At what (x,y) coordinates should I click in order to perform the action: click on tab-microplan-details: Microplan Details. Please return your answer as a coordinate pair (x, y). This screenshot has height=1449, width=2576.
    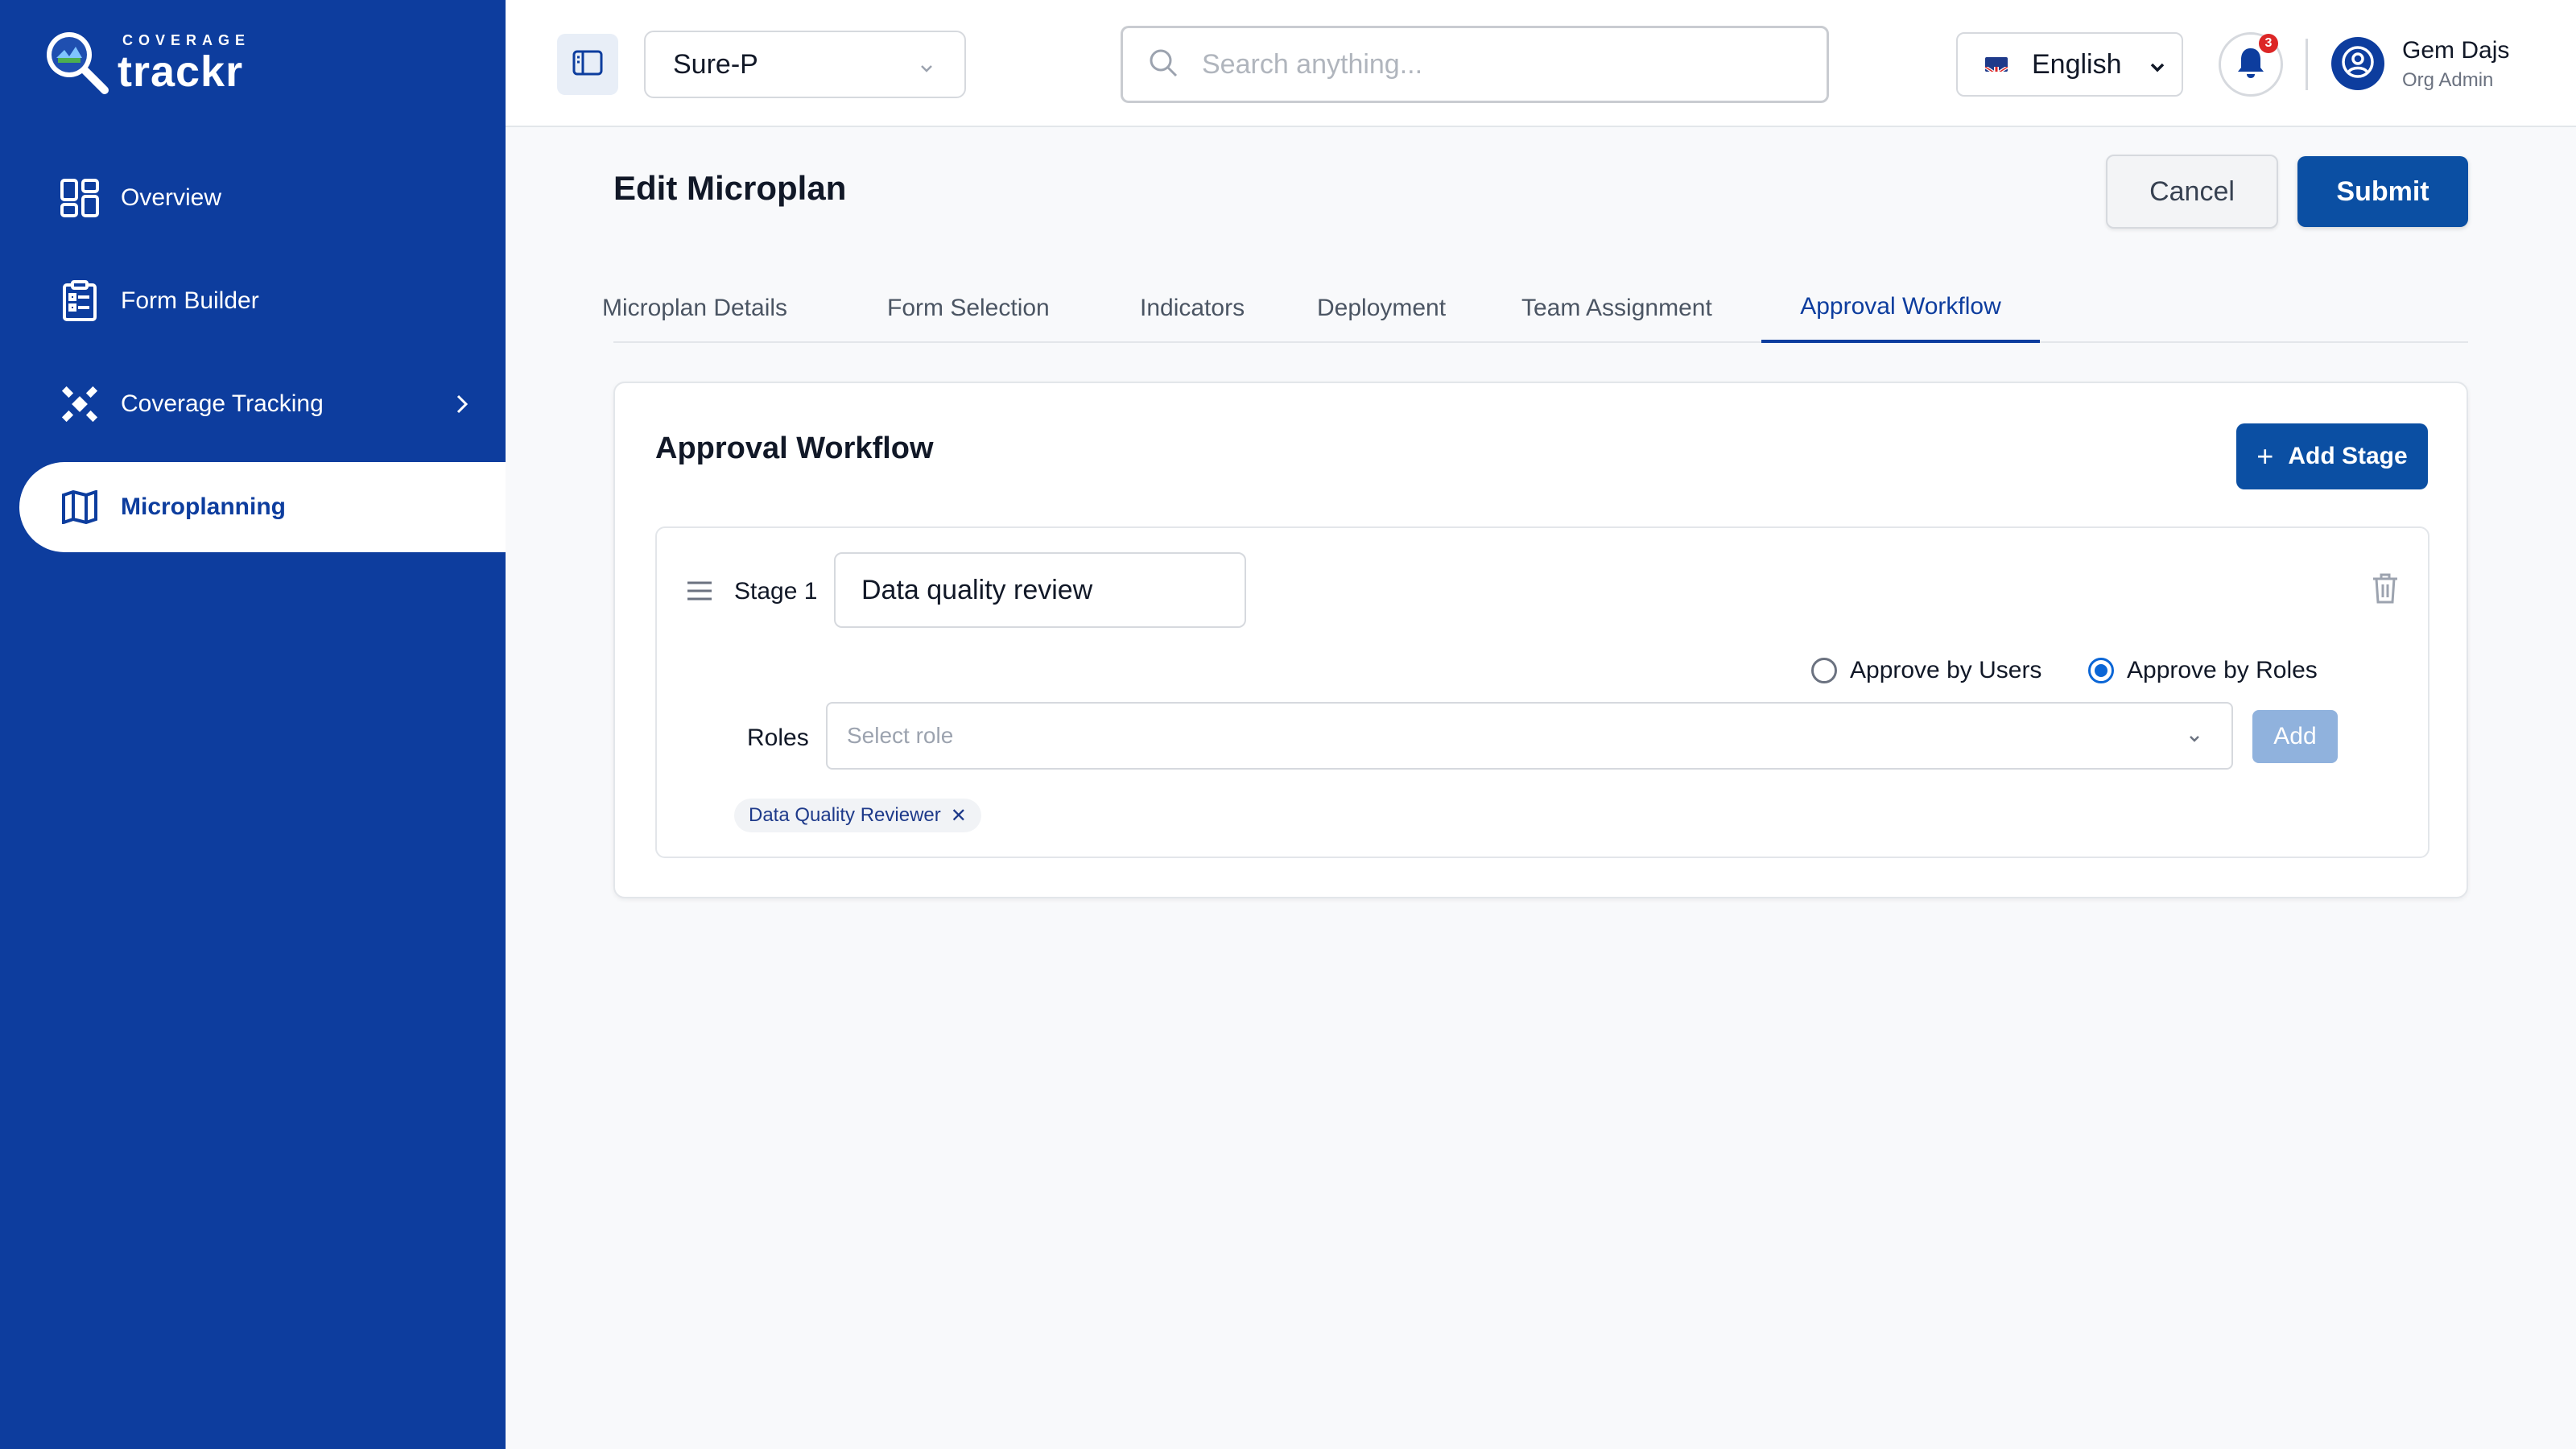
    Looking at the image, I should click on (694, 308).